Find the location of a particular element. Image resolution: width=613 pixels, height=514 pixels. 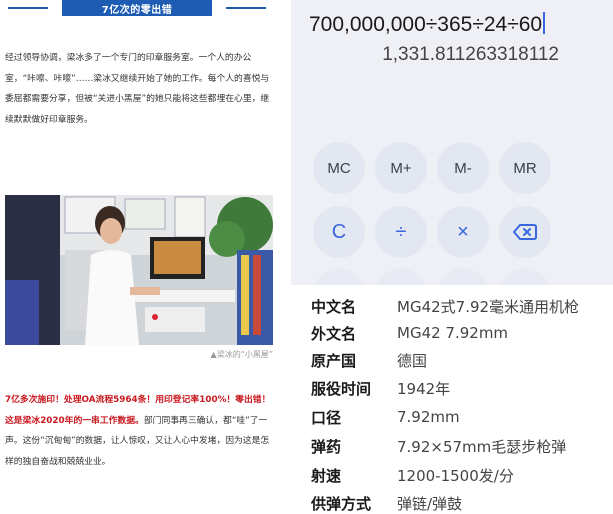

expression-text: 700,000,000÷365÷24÷60 is located at coordinates (426, 24).